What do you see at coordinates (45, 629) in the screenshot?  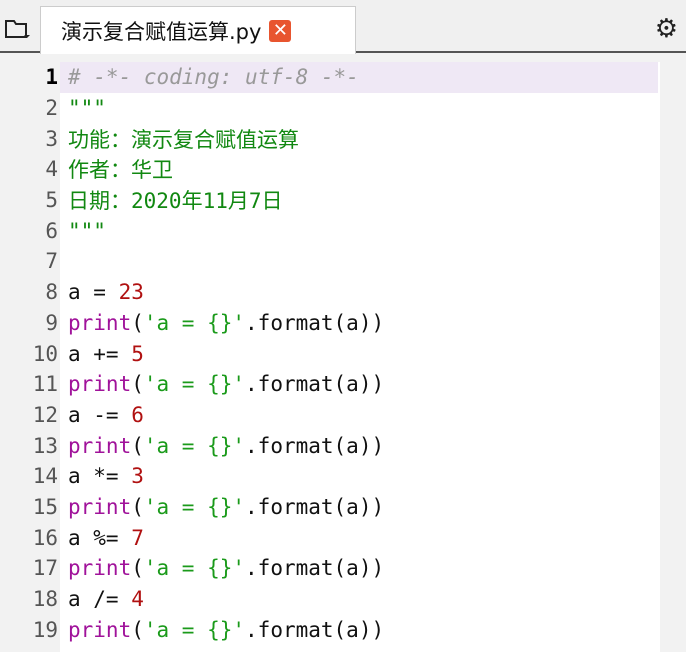 I see `line-number: 19` at bounding box center [45, 629].